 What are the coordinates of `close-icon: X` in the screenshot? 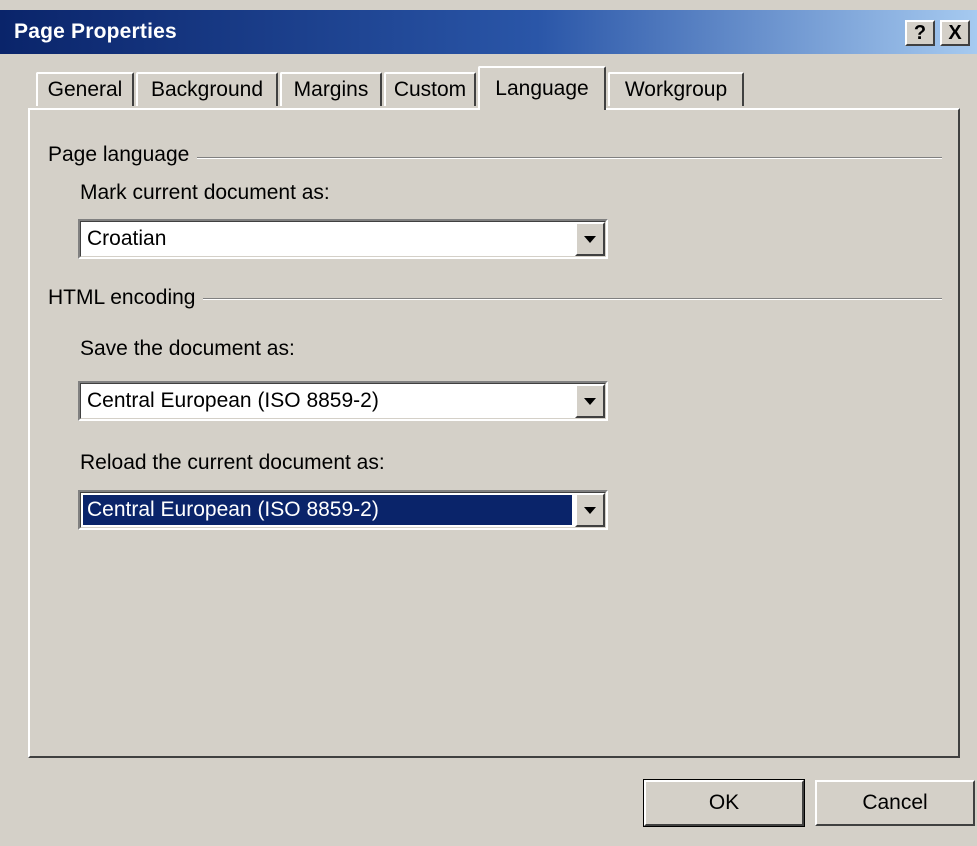 It's located at (955, 32).